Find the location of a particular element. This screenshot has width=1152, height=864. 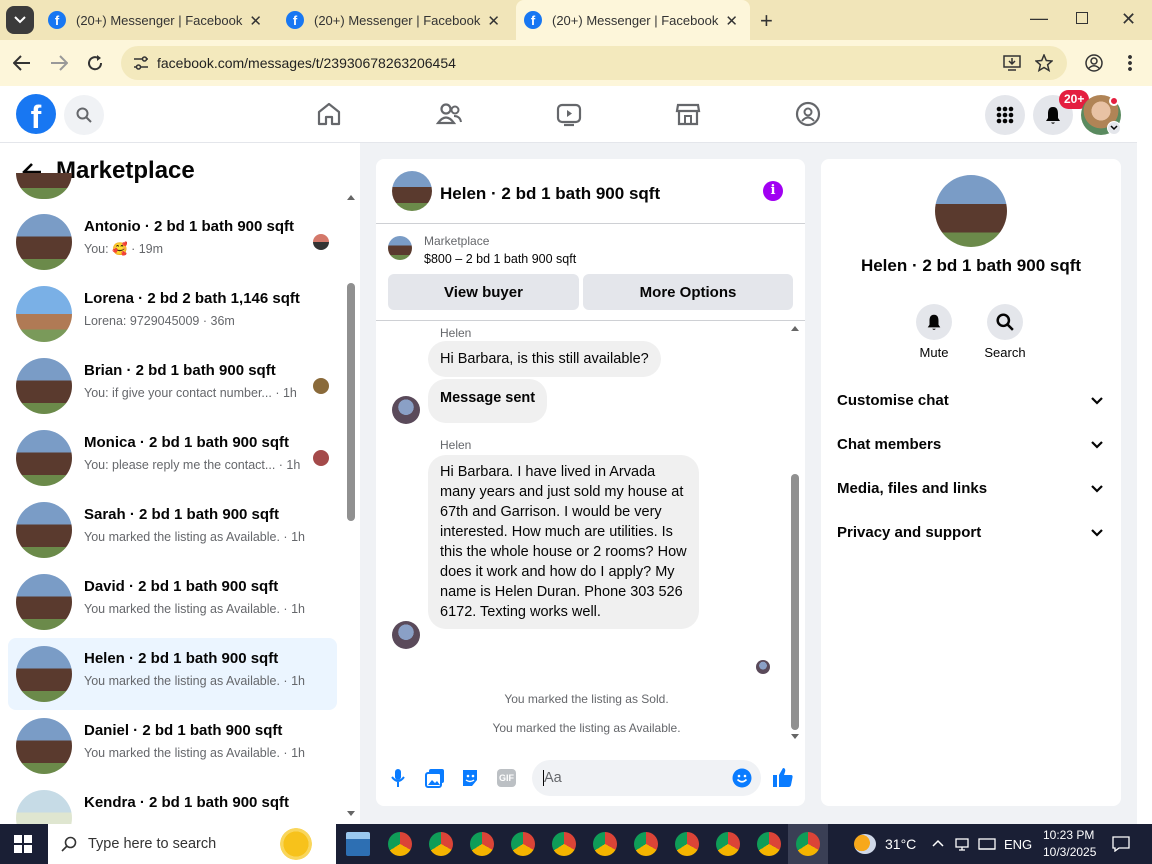

tab-search-button is located at coordinates (20, 20).